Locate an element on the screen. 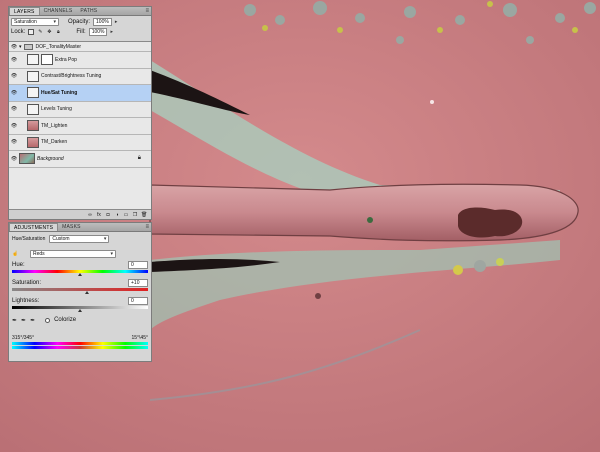  brightness-contrast-icon is located at coordinates (33, 76).